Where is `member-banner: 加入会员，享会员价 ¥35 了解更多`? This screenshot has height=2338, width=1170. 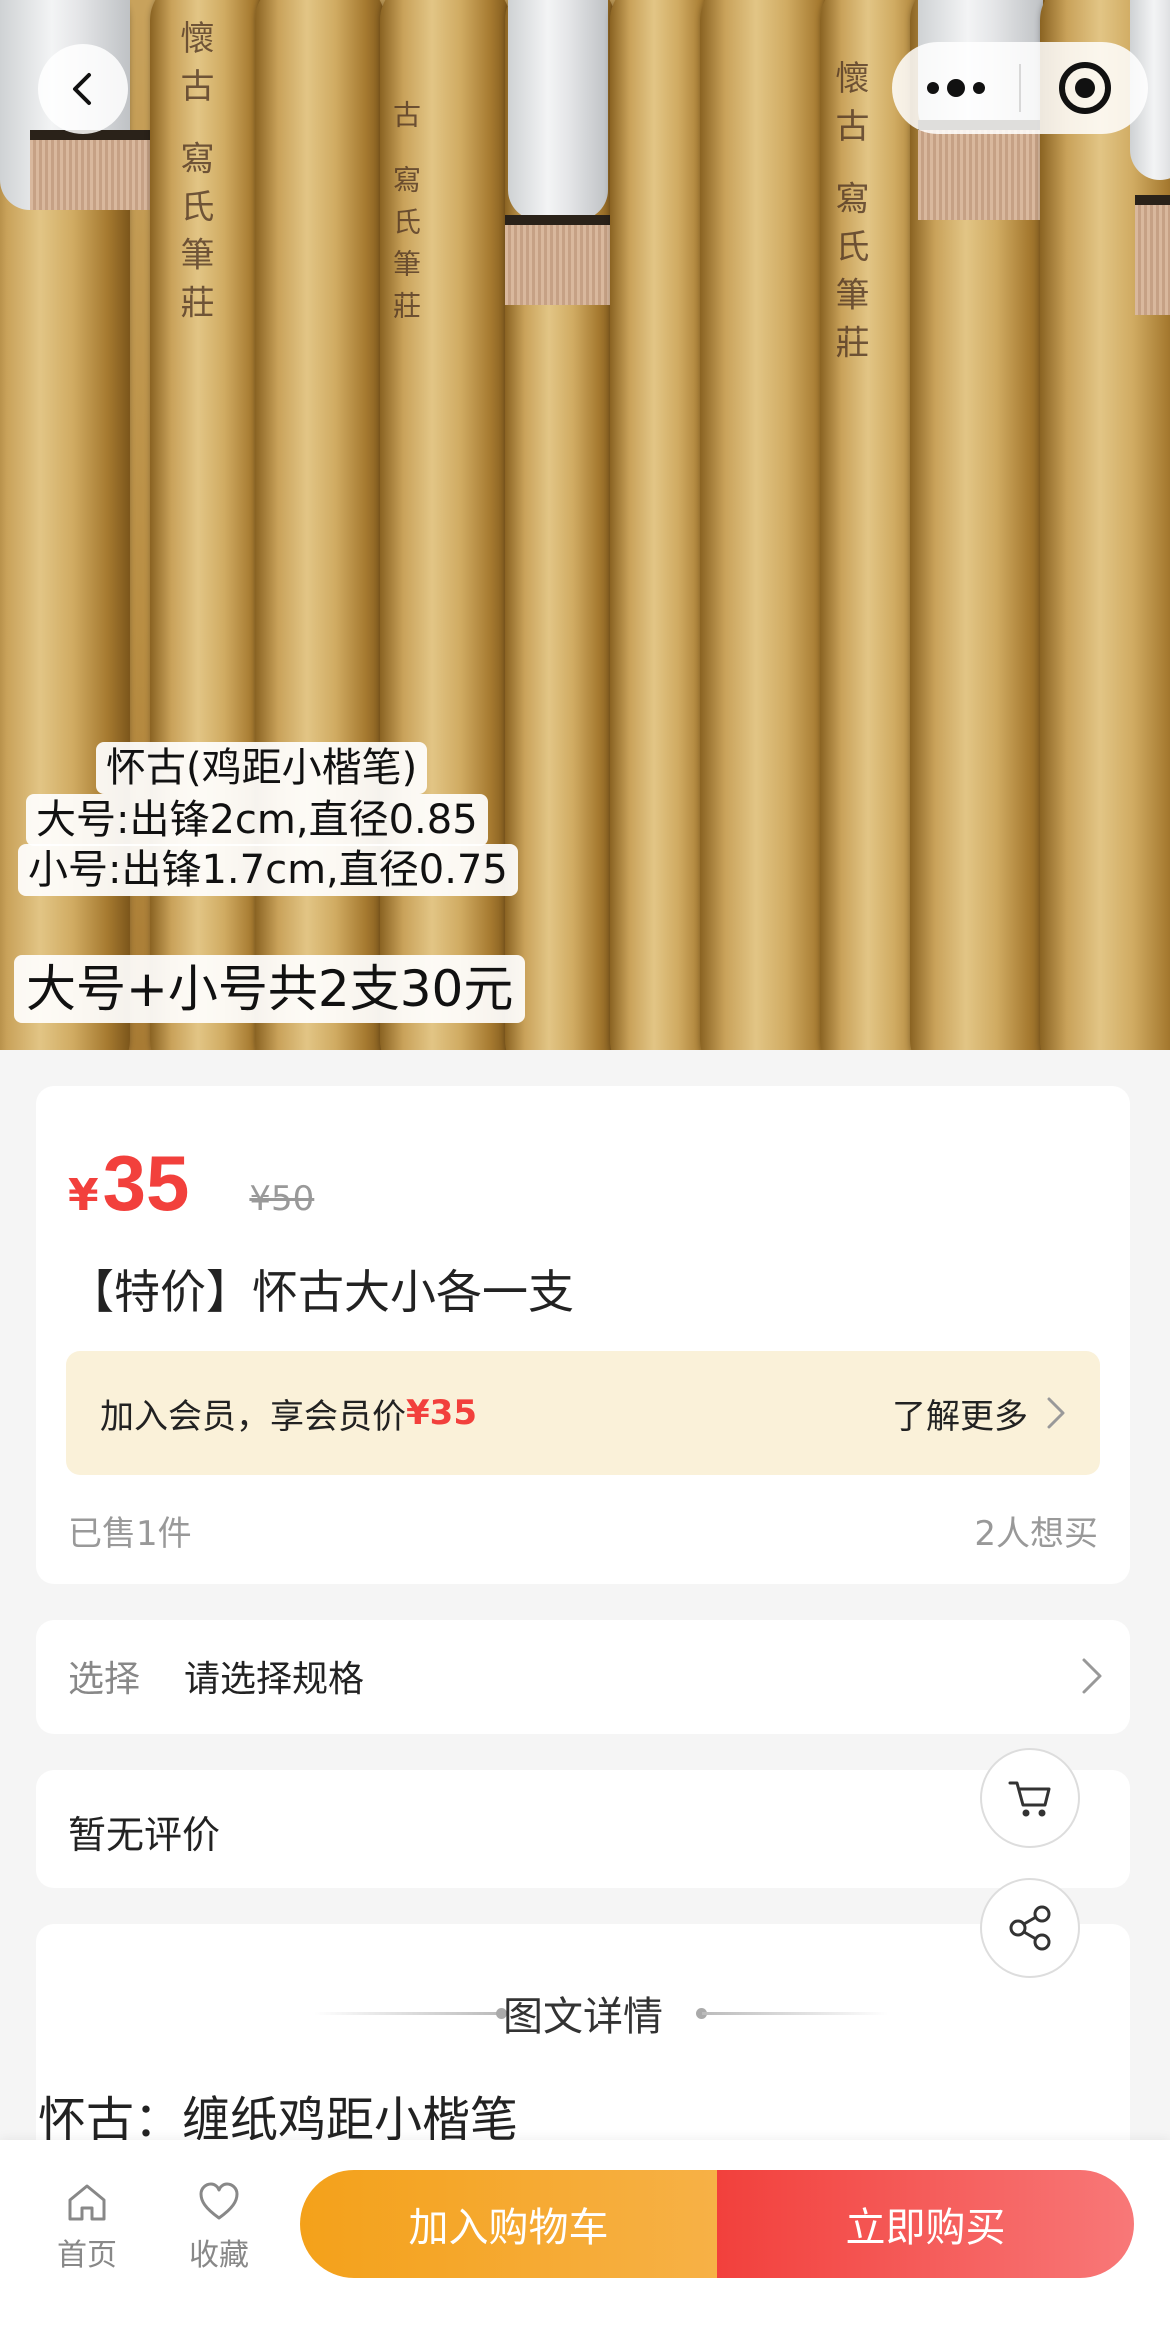 member-banner: 加入会员，享会员价 ¥35 了解更多 is located at coordinates (583, 1413).